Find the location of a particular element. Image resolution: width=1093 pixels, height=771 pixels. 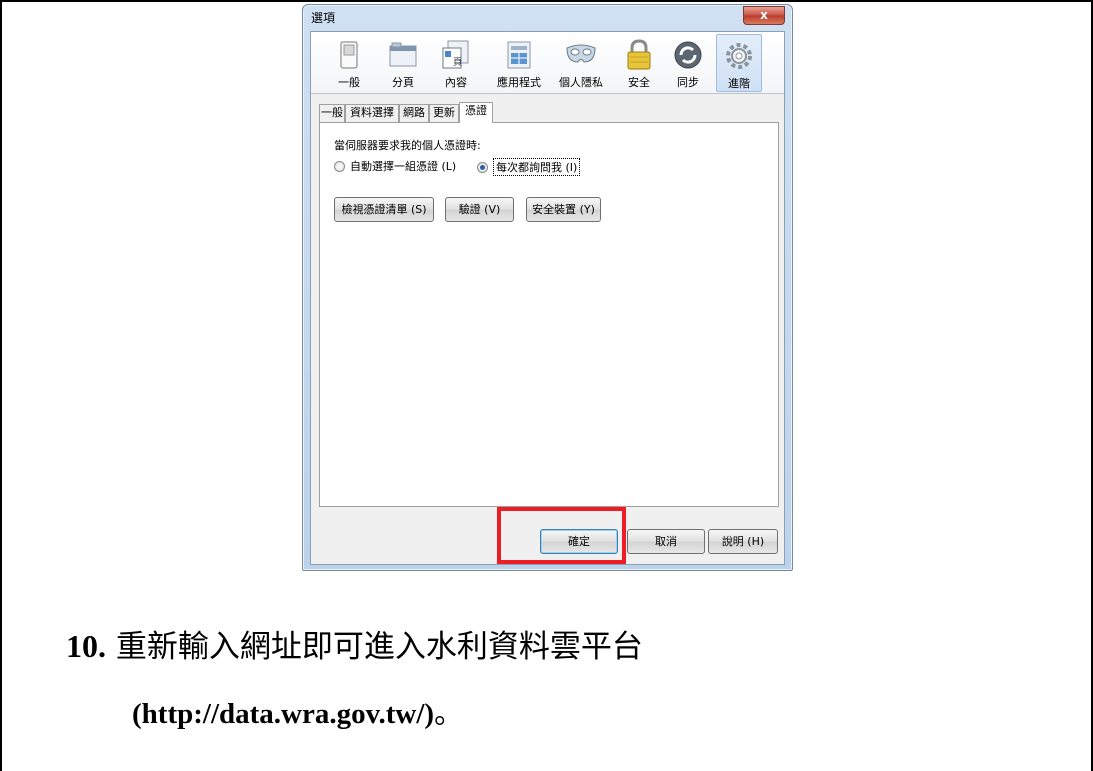

category-toolbar: 一般 分頁 頁 內容 應用程式 個人隱私 安全 同步 進階 is located at coordinates (547, 63).